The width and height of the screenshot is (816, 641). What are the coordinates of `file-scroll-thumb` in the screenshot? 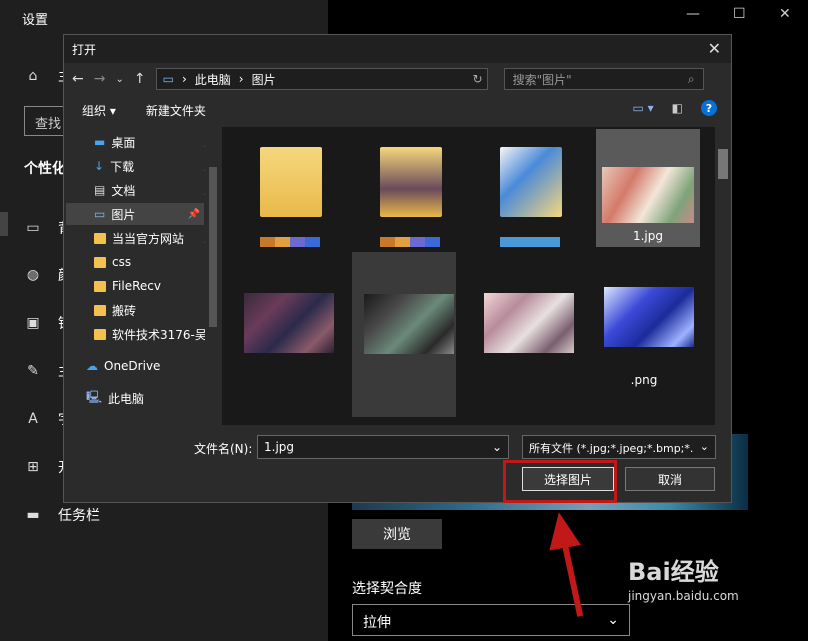 It's located at (723, 164).